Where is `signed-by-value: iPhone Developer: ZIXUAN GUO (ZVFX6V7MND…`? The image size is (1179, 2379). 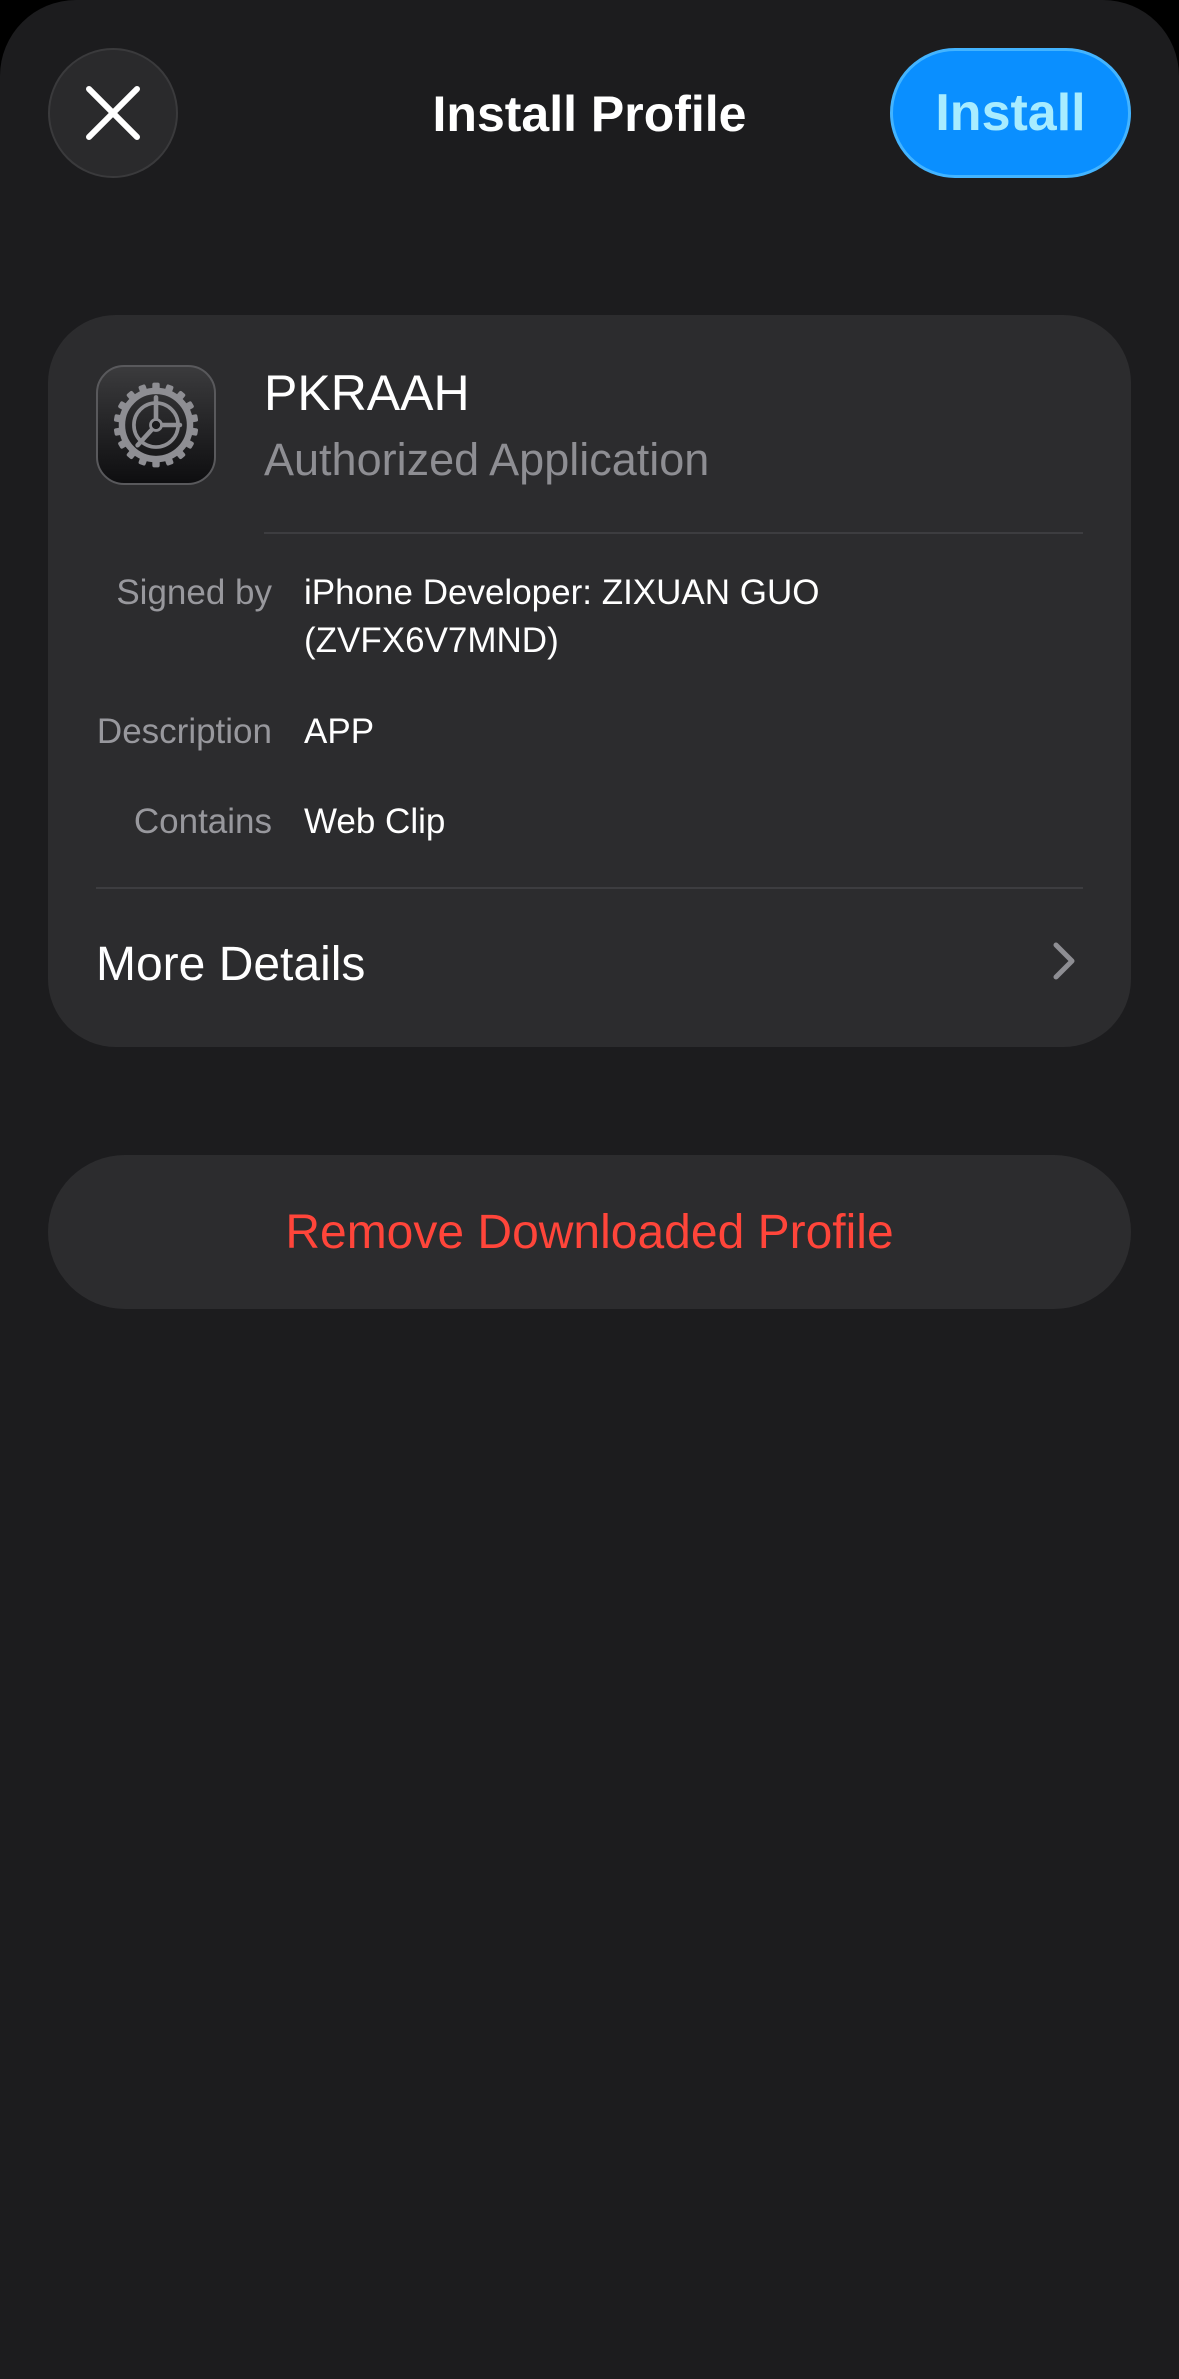 signed-by-value: iPhone Developer: ZIXUAN GUO (ZVFX6V7MND… is located at coordinates (562, 616).